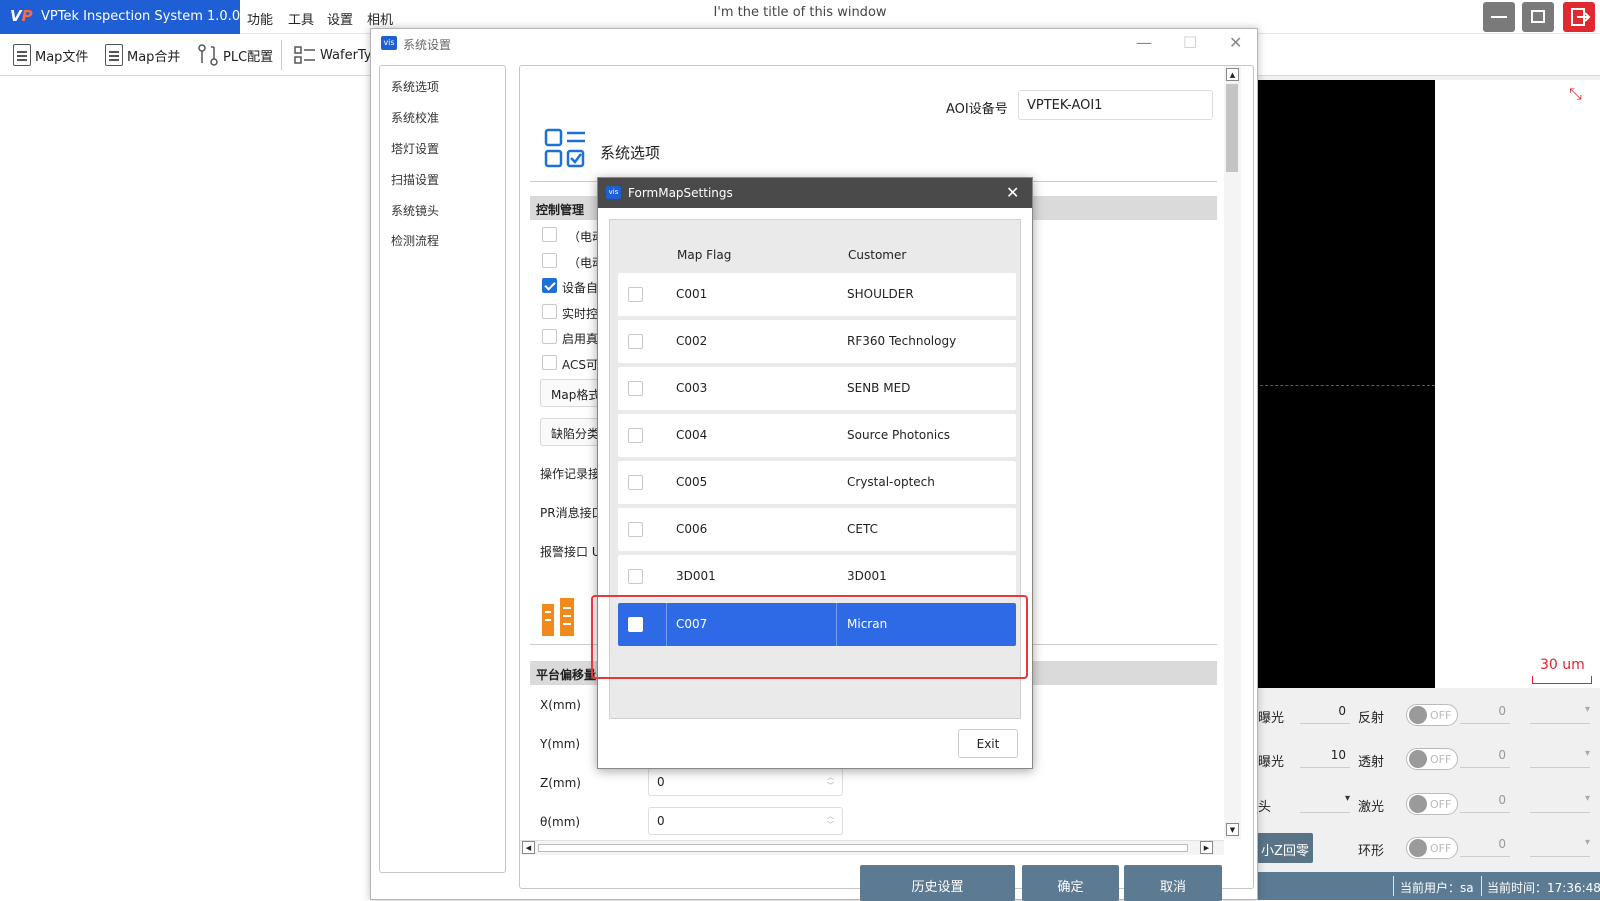 The width and height of the screenshot is (1600, 901). What do you see at coordinates (815, 193) in the screenshot?
I see `map-settings-titlebar: vis FormMapSettings ✕` at bounding box center [815, 193].